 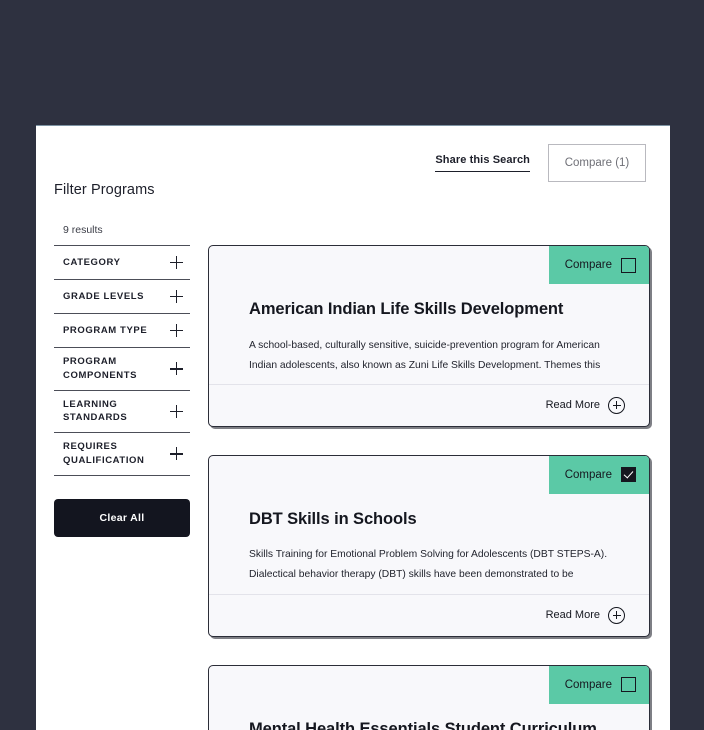 I want to click on page-toolbar: Share this Search Compare (1), so click(x=540, y=163).